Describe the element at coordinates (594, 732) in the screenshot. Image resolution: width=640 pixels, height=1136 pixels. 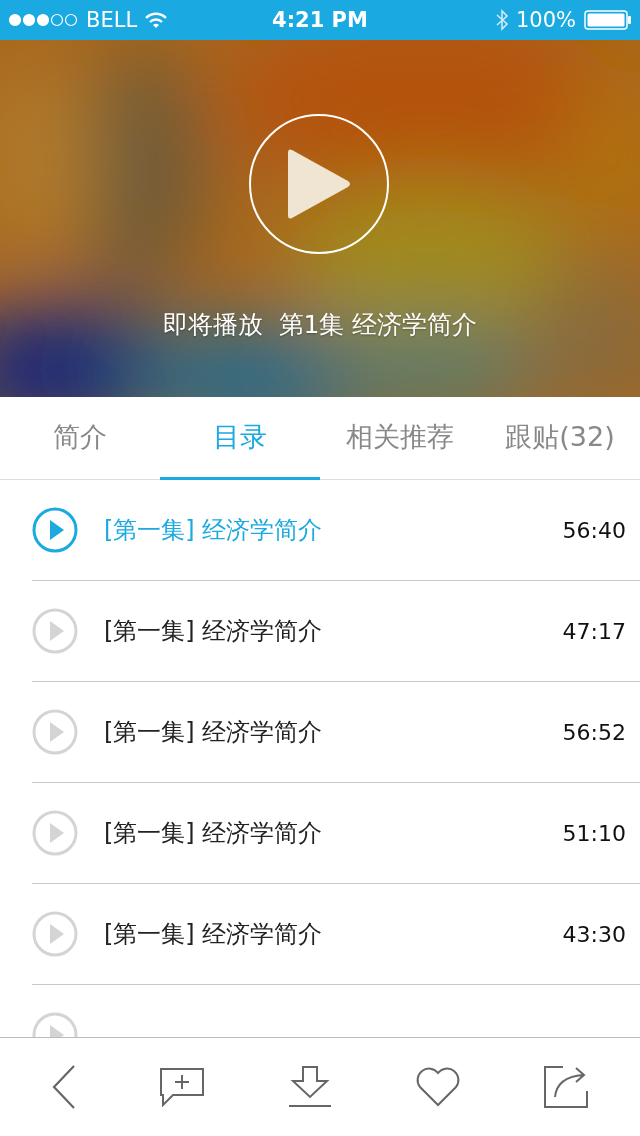
I see `episode-duration: 56:52` at that location.